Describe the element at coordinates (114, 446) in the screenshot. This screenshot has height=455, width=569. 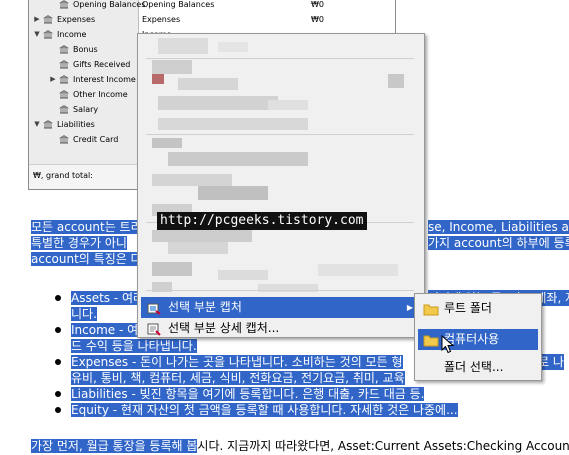
I see `closing-highlighted: 가장 먼저, 월급 통장을 등록해 봅` at that location.